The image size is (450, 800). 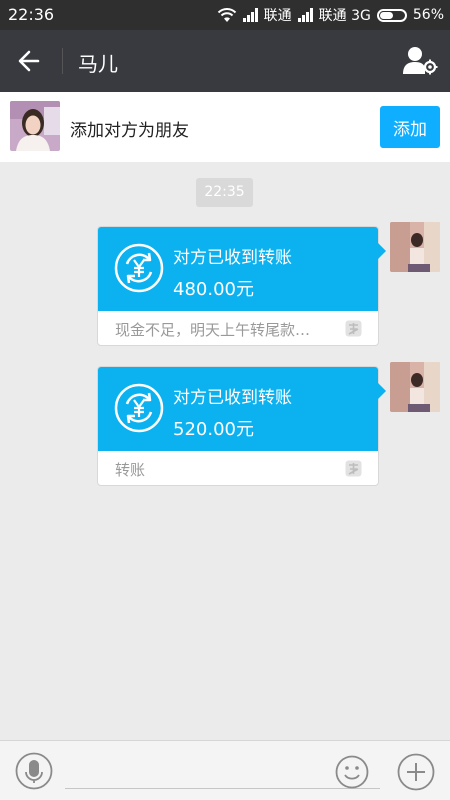 I want to click on microphone-icon, so click(x=34, y=771).